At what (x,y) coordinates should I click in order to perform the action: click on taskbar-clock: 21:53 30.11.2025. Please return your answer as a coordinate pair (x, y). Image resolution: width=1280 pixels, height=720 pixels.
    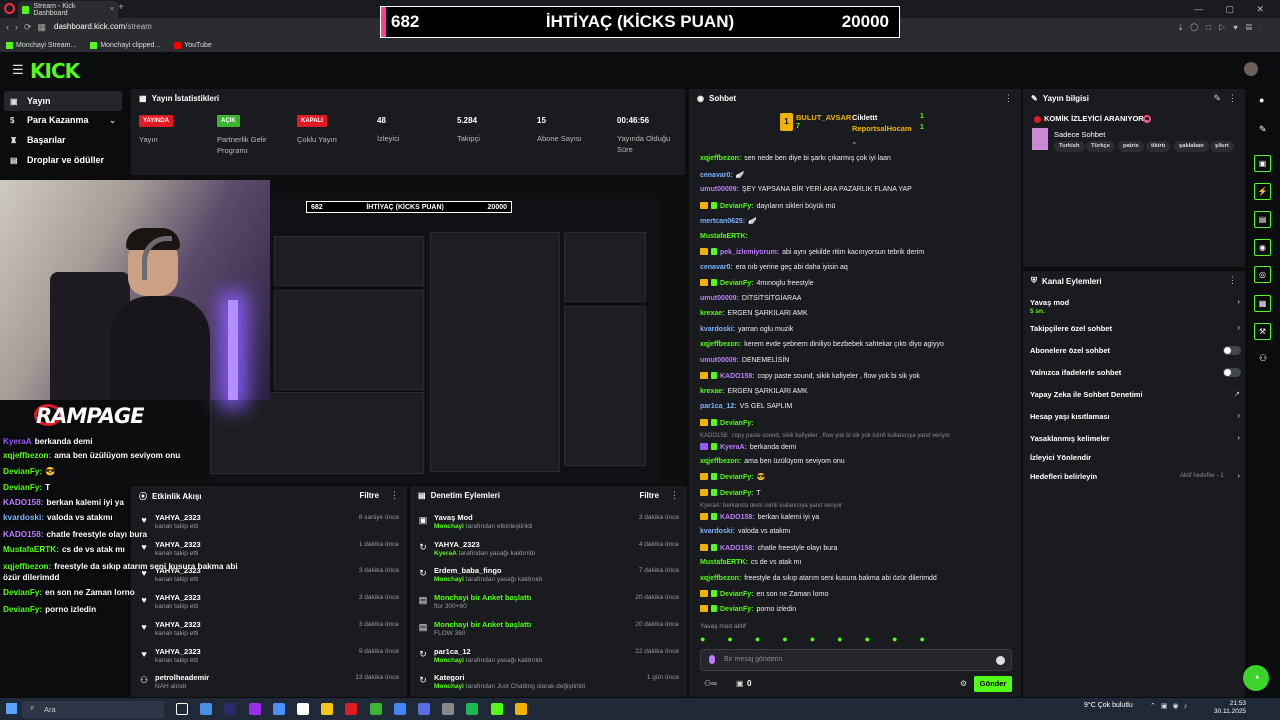
    Looking at the image, I should click on (1230, 708).